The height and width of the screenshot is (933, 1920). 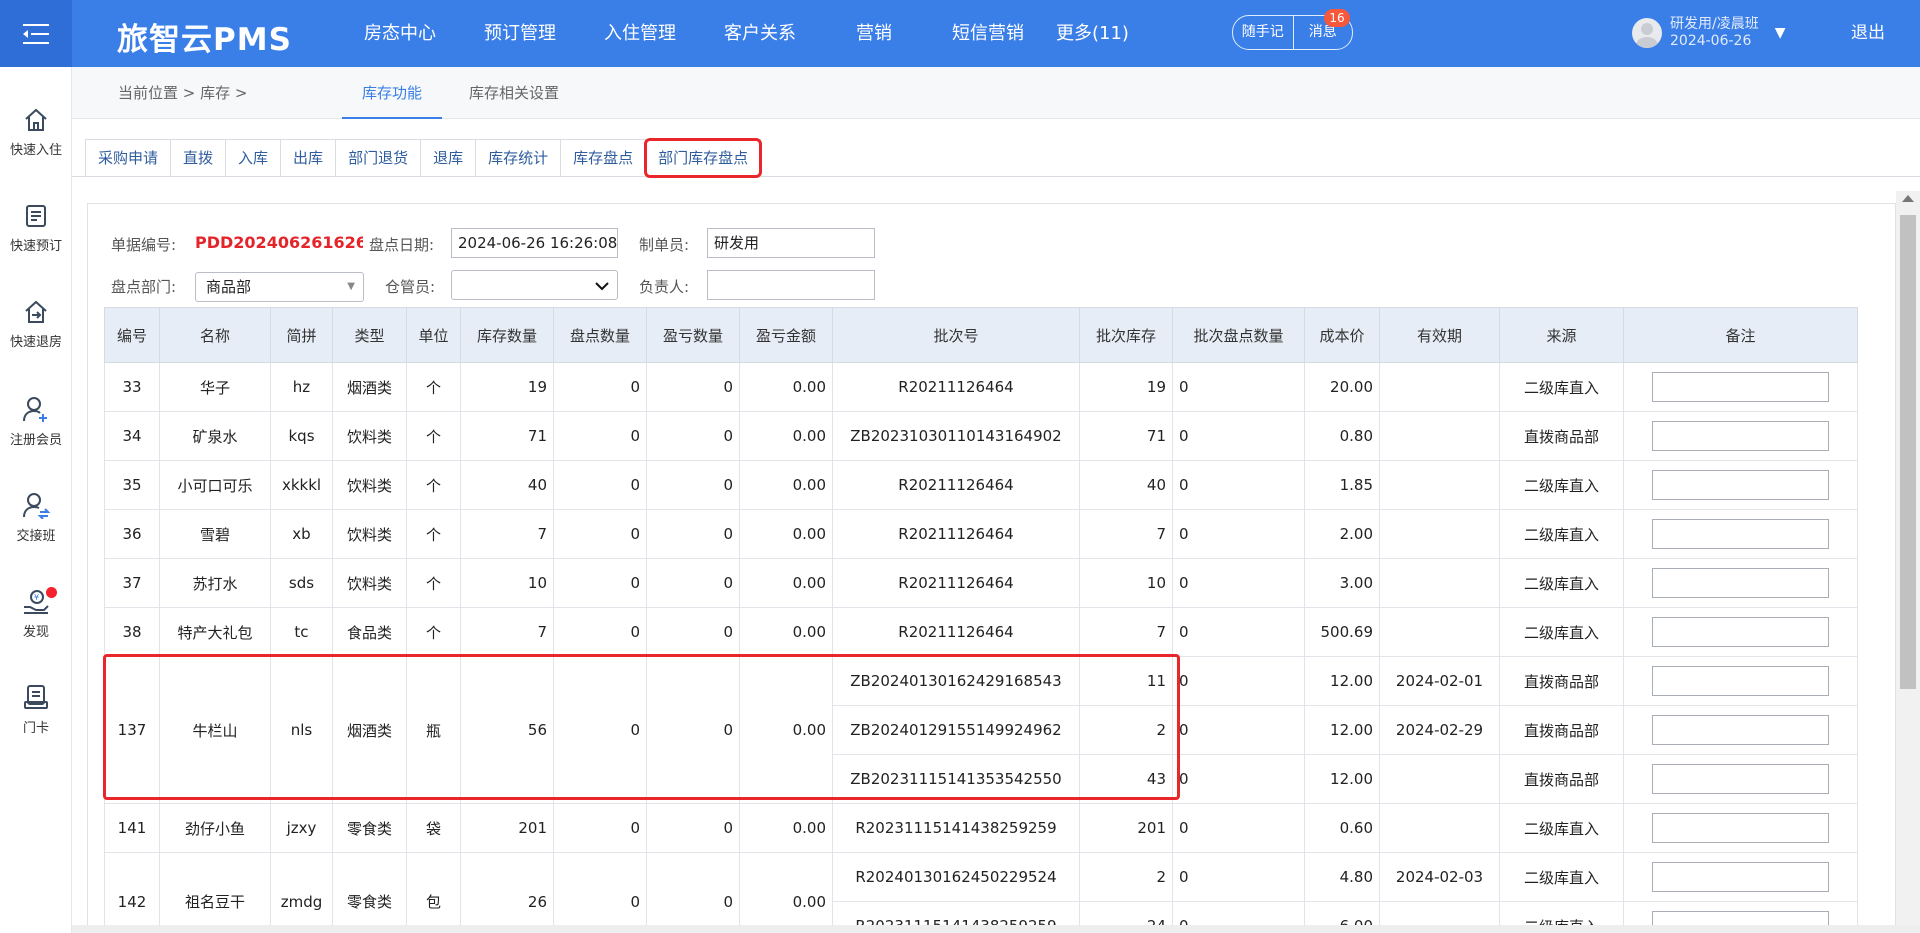 What do you see at coordinates (36, 421) in the screenshot?
I see `sidebar-item-register-member: 注册会员` at bounding box center [36, 421].